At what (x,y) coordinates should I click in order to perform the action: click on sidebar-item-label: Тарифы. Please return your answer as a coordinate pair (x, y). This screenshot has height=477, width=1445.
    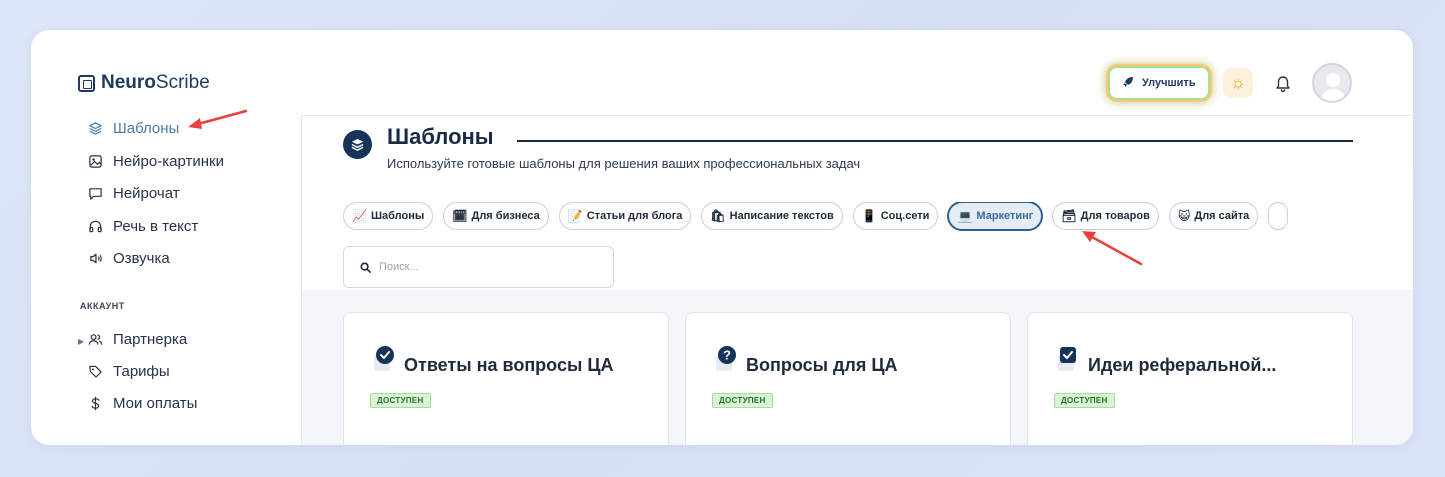
    Looking at the image, I should click on (141, 371).